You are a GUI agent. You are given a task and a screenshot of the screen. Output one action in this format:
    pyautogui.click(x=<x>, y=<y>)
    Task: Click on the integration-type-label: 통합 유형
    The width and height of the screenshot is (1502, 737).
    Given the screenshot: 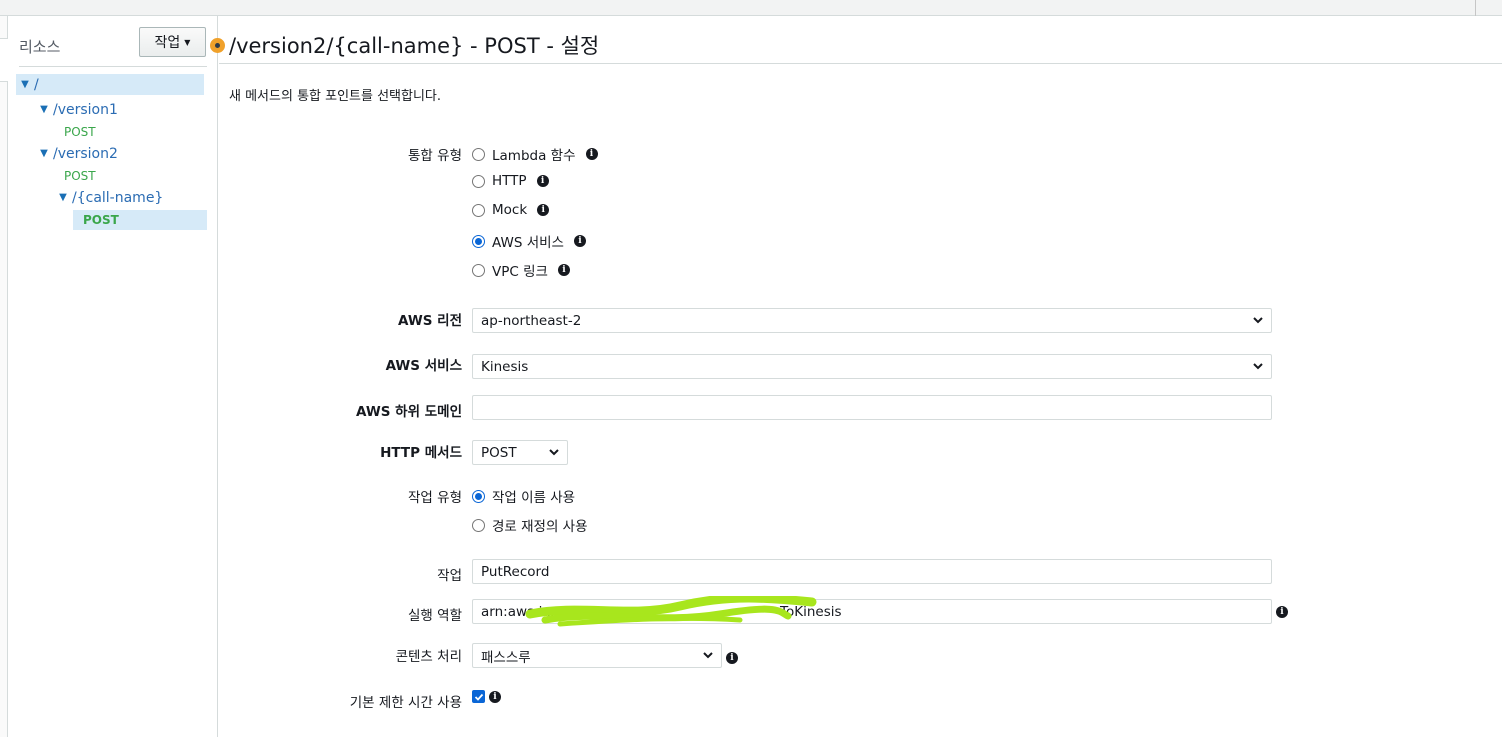 What is the action you would take?
    pyautogui.click(x=435, y=156)
    